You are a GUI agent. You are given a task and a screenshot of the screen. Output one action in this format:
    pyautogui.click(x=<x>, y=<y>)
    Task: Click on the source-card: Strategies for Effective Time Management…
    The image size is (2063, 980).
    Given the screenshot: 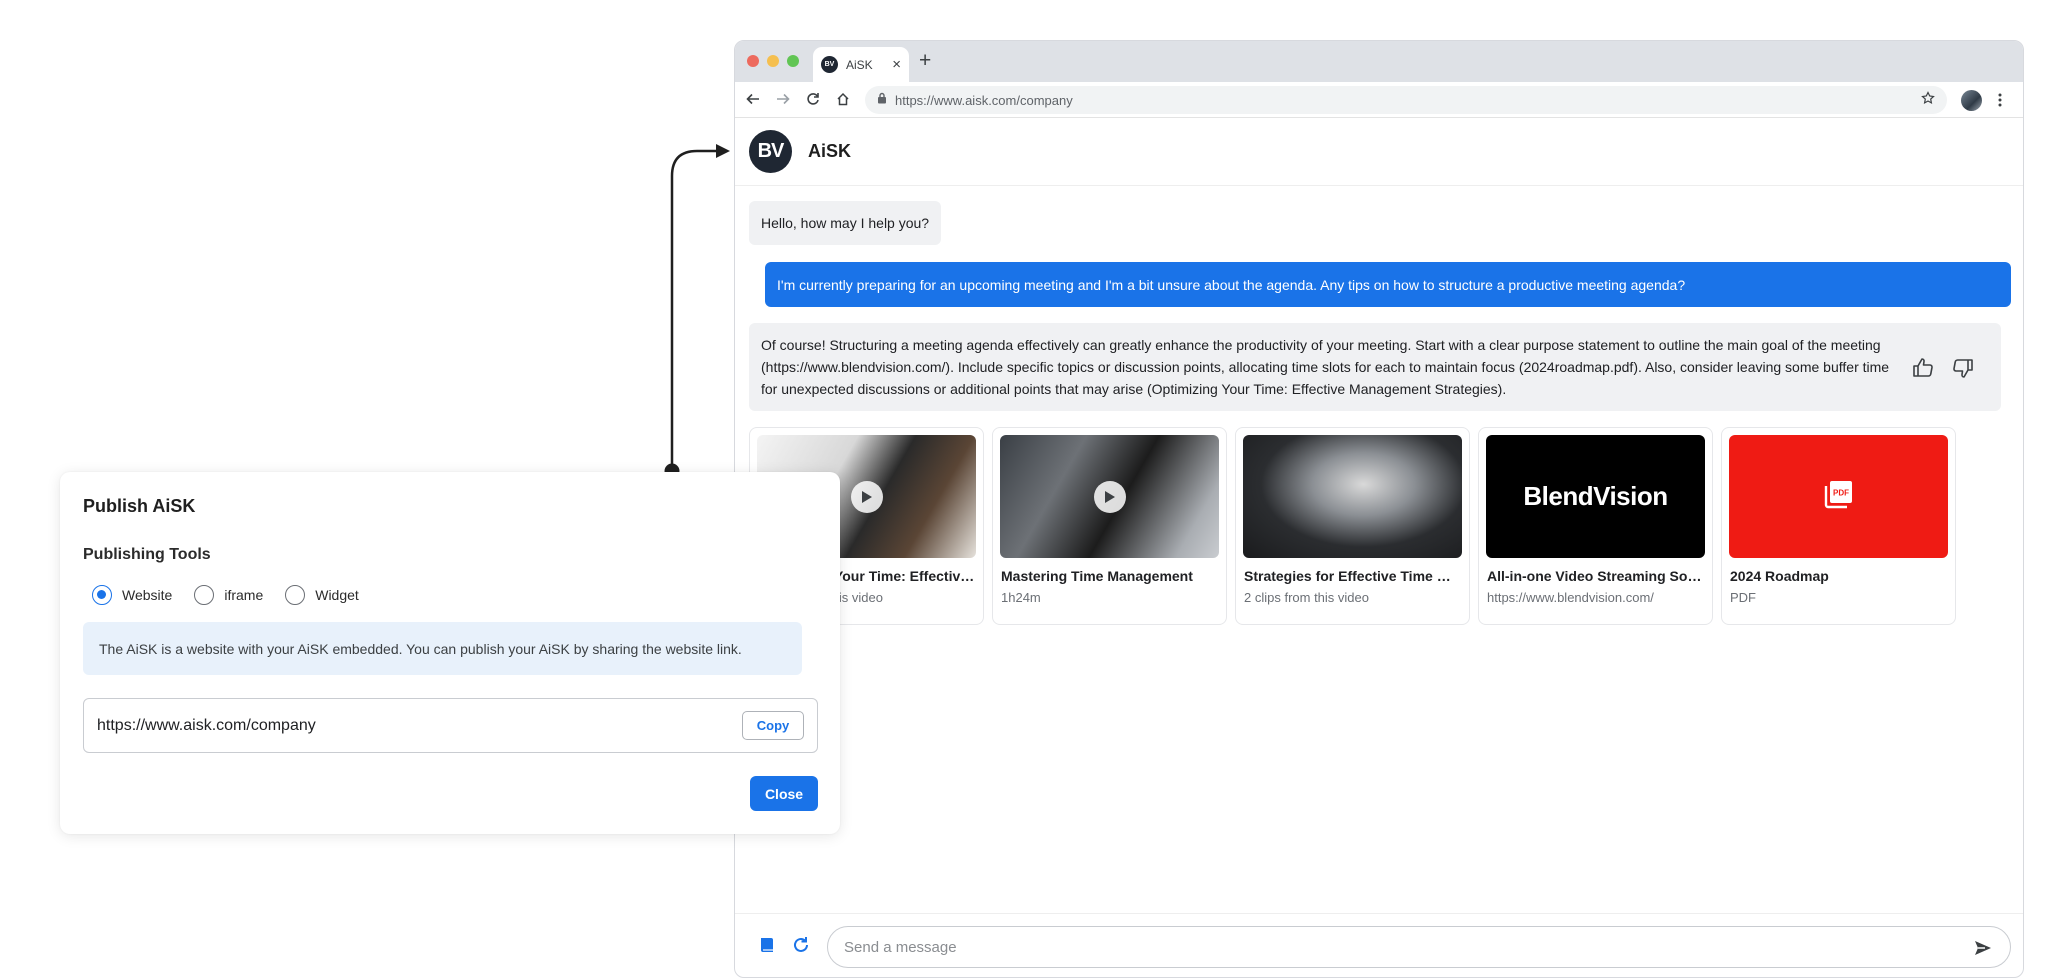 What is the action you would take?
    pyautogui.click(x=1352, y=526)
    